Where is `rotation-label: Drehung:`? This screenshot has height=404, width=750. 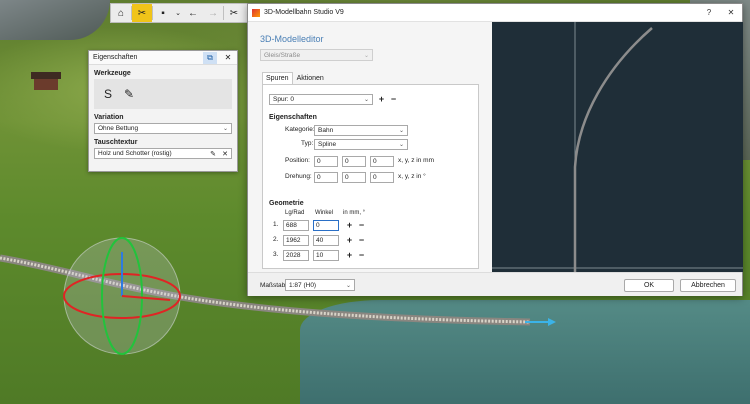
rotation-label: Drehung: is located at coordinates (298, 176).